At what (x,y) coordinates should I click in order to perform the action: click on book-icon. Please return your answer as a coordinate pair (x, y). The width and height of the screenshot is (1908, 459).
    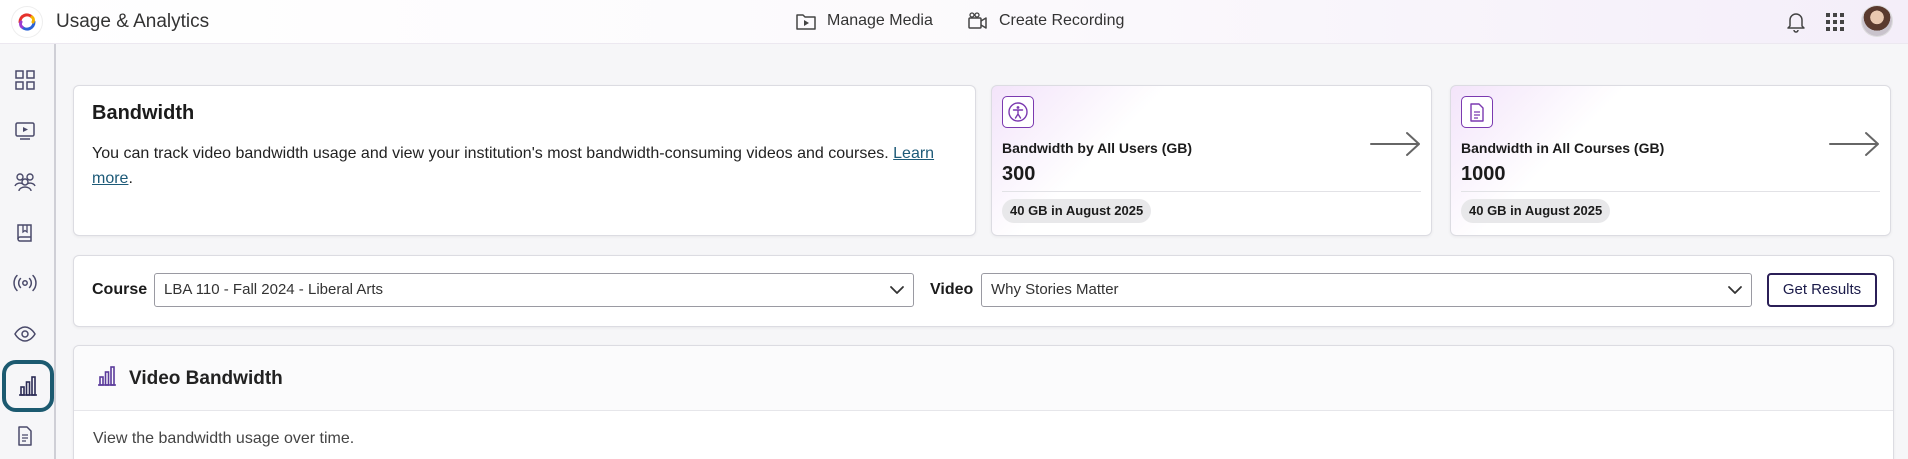
    Looking at the image, I should click on (24, 233).